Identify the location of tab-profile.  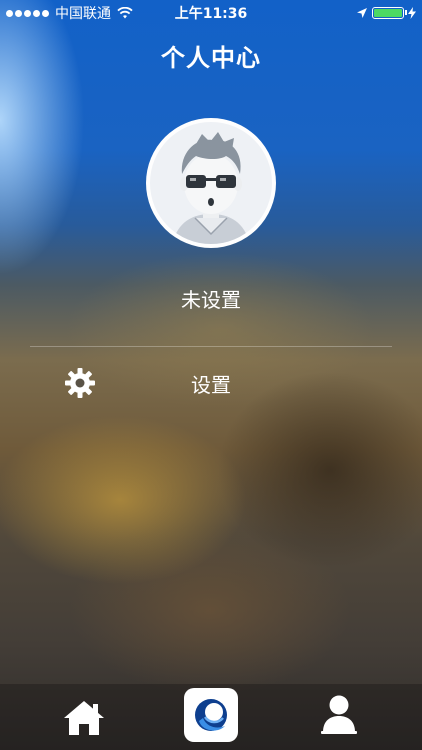
(339, 715).